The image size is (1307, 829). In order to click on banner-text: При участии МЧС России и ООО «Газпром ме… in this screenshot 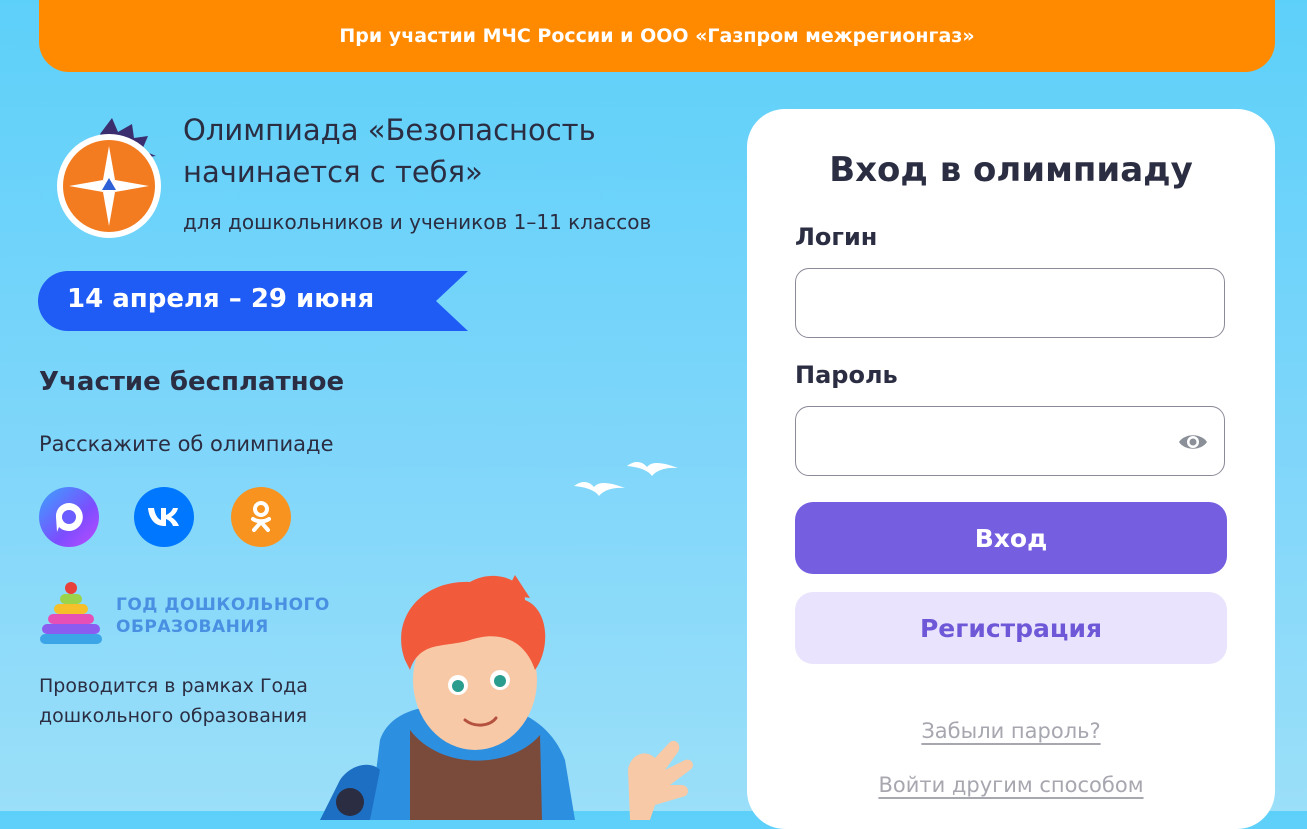, I will do `click(657, 36)`.